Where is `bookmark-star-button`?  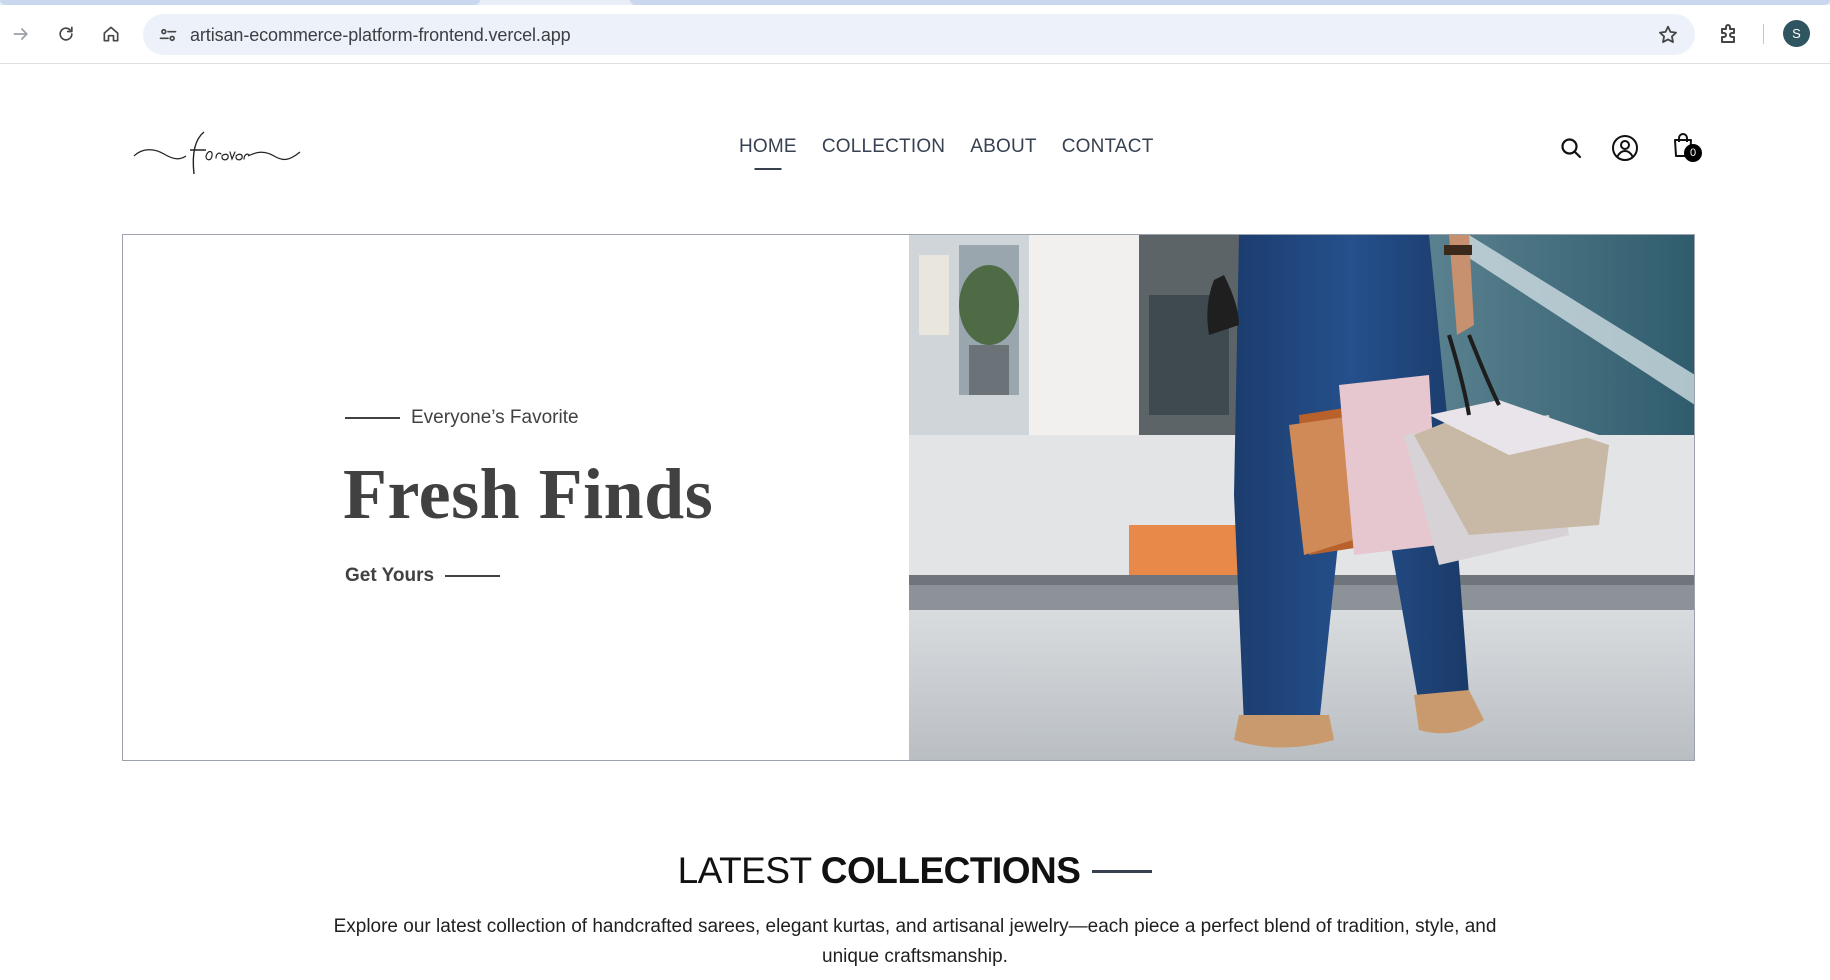
bookmark-star-button is located at coordinates (1668, 35).